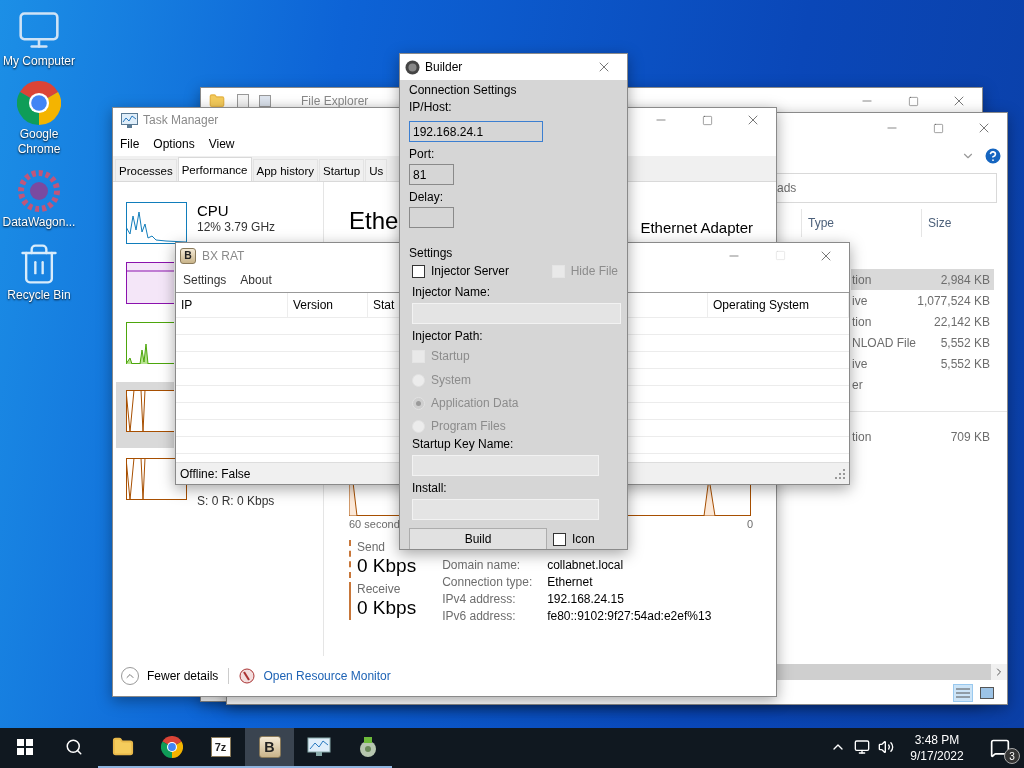 The image size is (1024, 768). I want to click on notification-count: 3, so click(1012, 756).